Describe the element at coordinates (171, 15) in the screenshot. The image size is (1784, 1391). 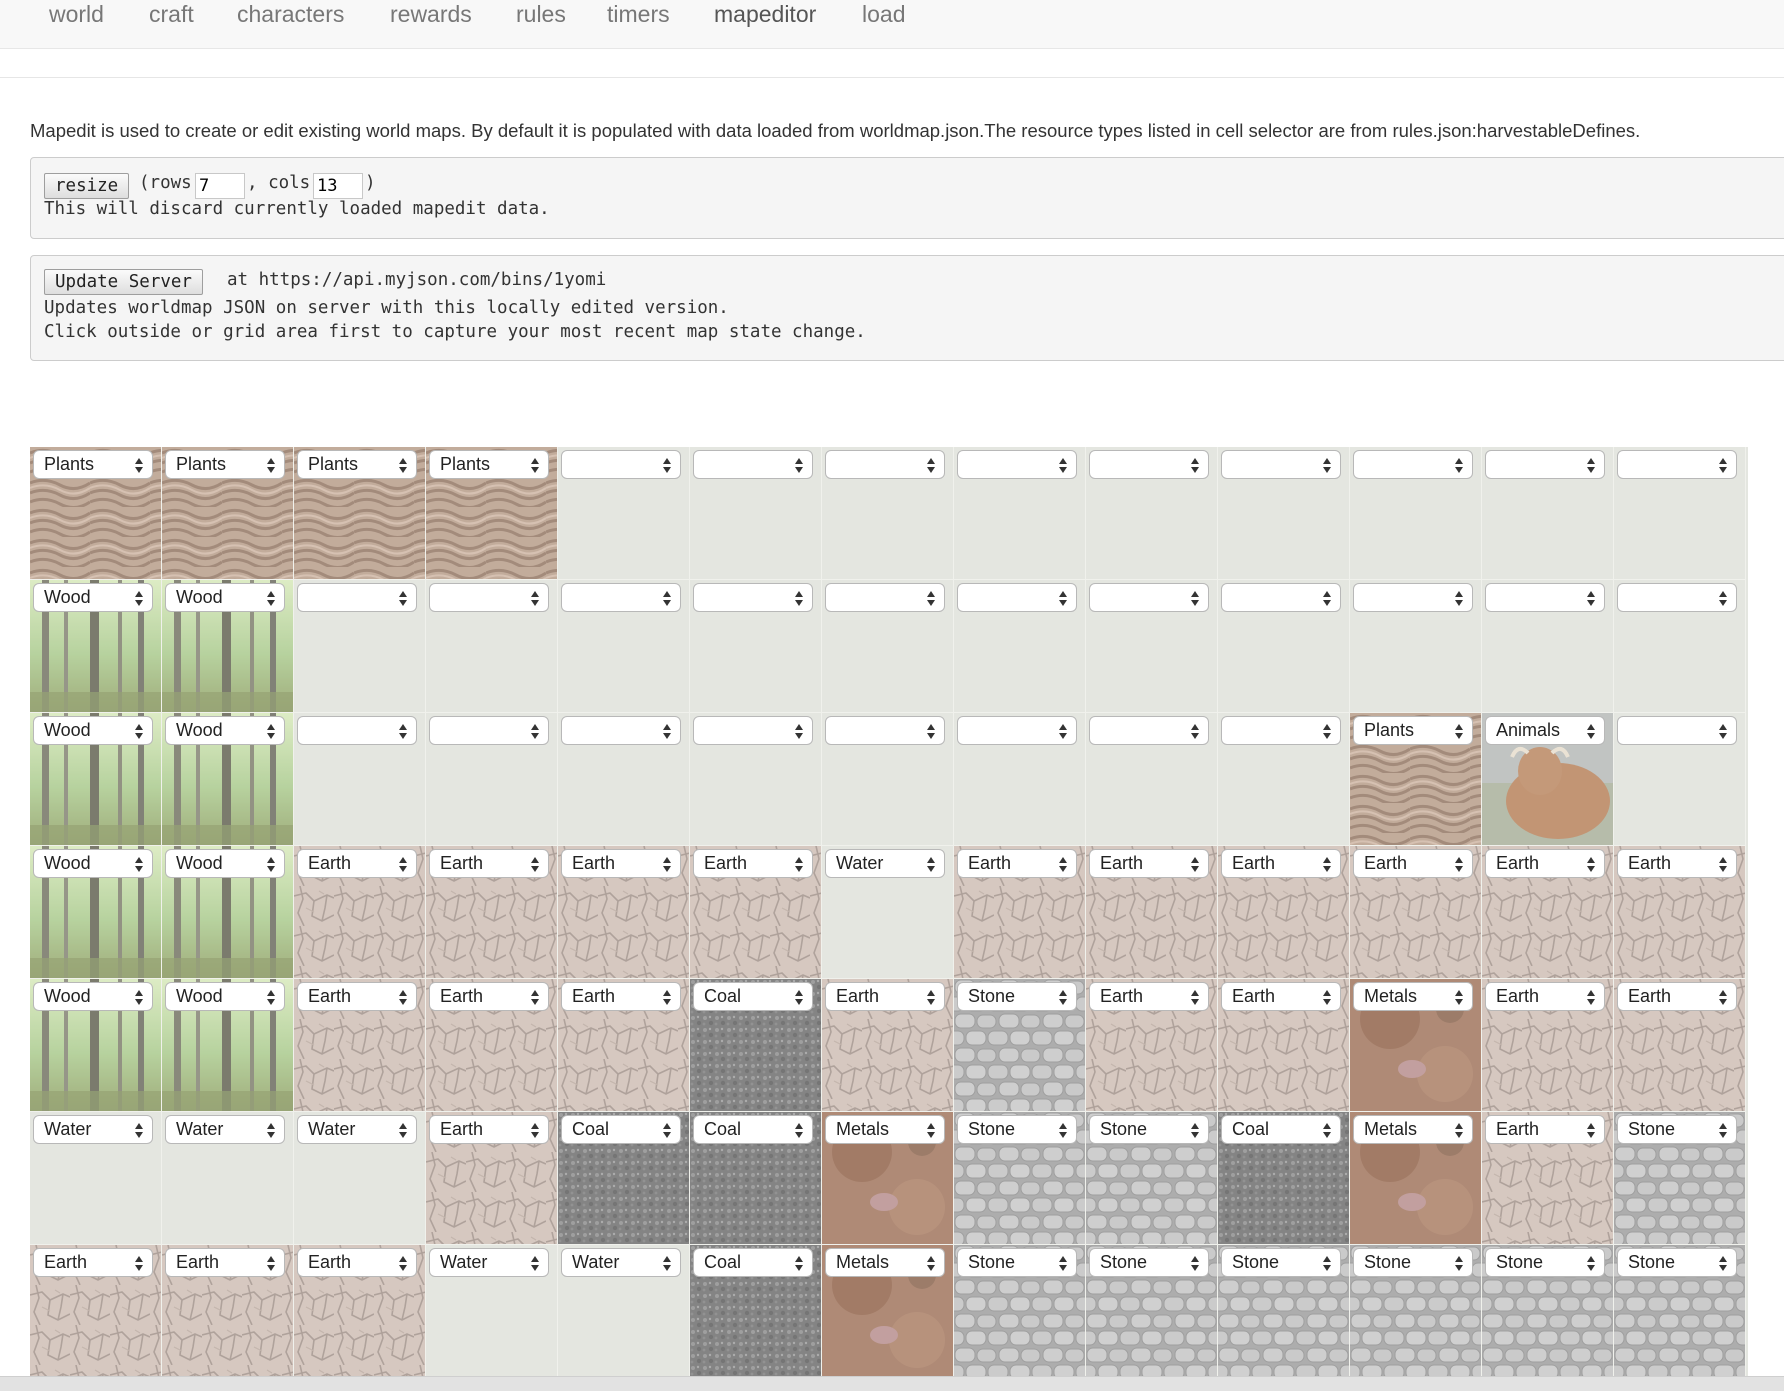
I see `nav-item-craft: craft` at that location.